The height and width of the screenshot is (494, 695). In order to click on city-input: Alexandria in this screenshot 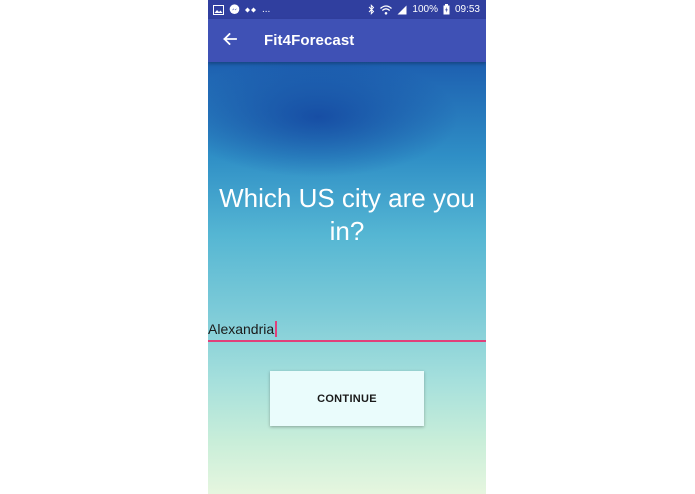, I will do `click(347, 330)`.